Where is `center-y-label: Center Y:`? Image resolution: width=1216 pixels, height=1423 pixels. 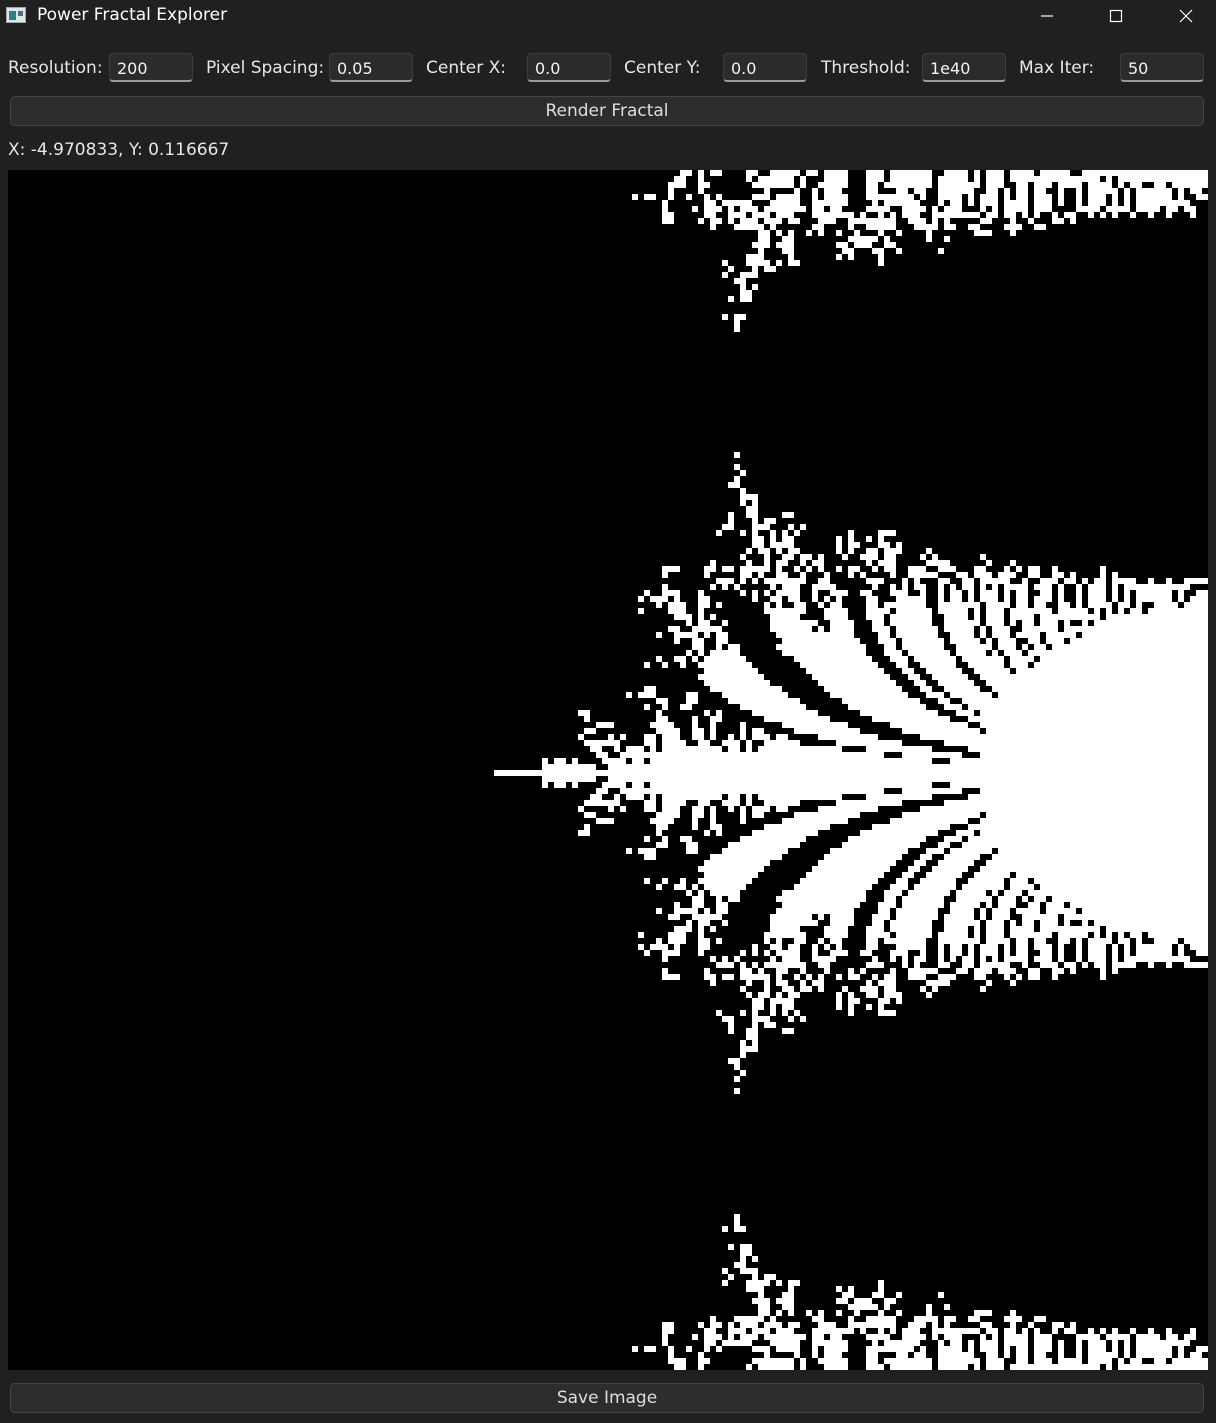 center-y-label: Center Y: is located at coordinates (662, 68).